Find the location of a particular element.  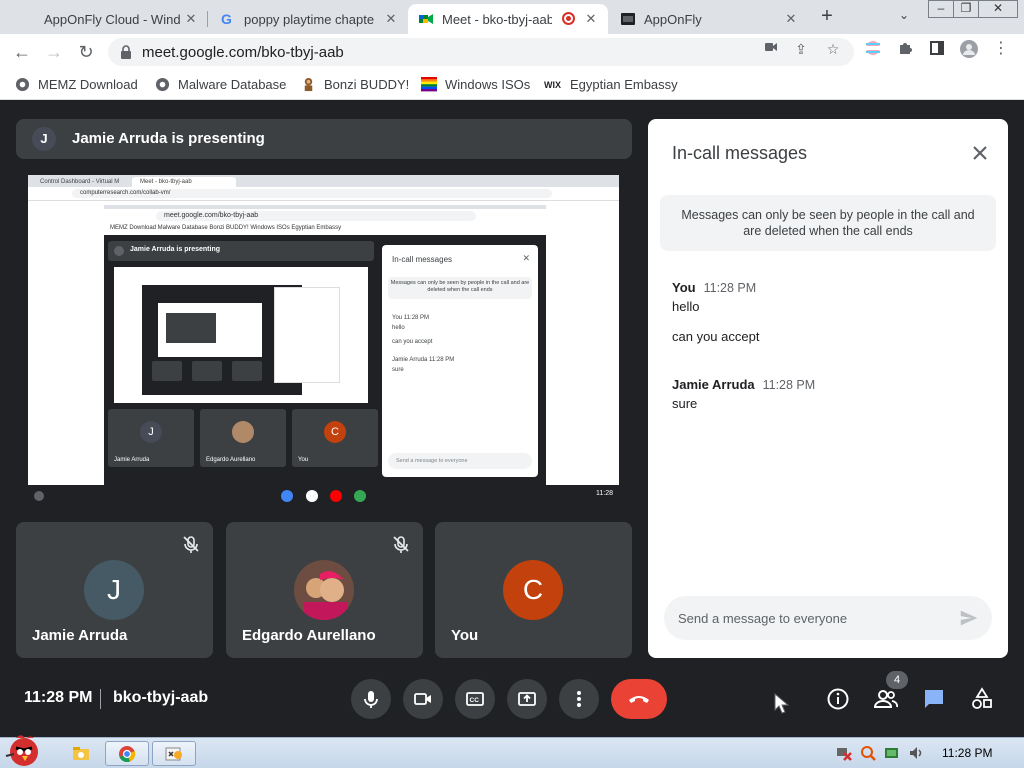

bookmark-memz: MEMZ Download is located at coordinates (76, 84).